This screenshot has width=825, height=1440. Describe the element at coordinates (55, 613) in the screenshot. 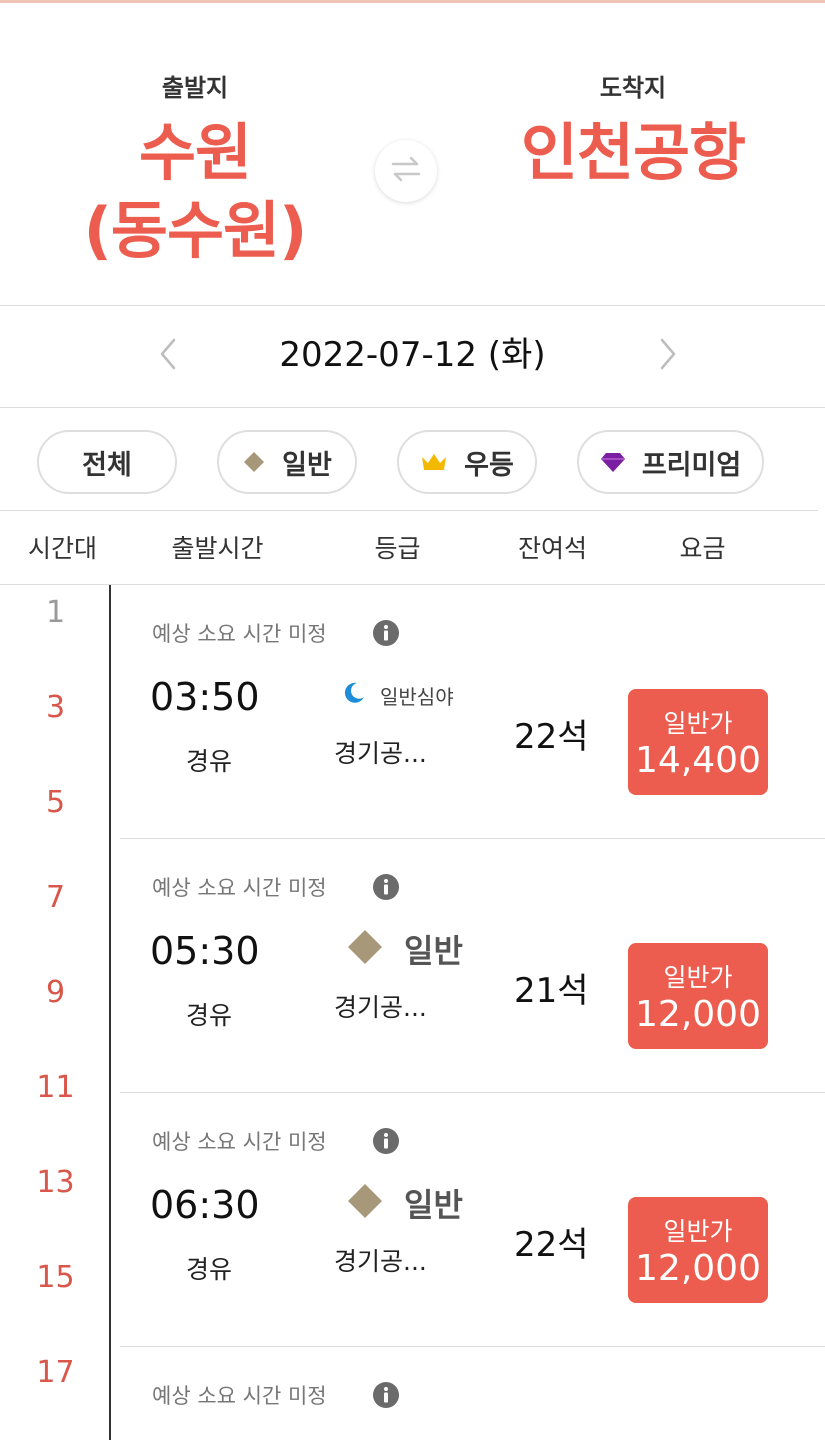

I see `time-slot-item: 1` at that location.